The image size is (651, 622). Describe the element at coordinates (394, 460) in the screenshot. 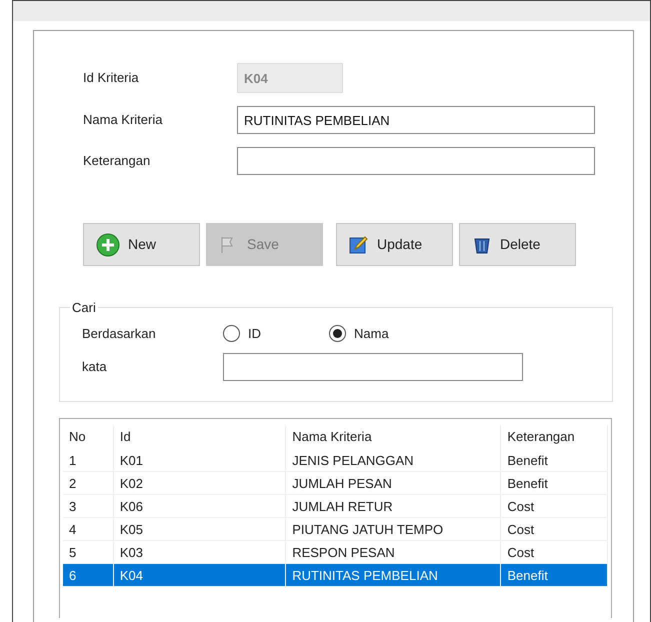

I see `table-cell: JENIS PELANGGAN` at that location.